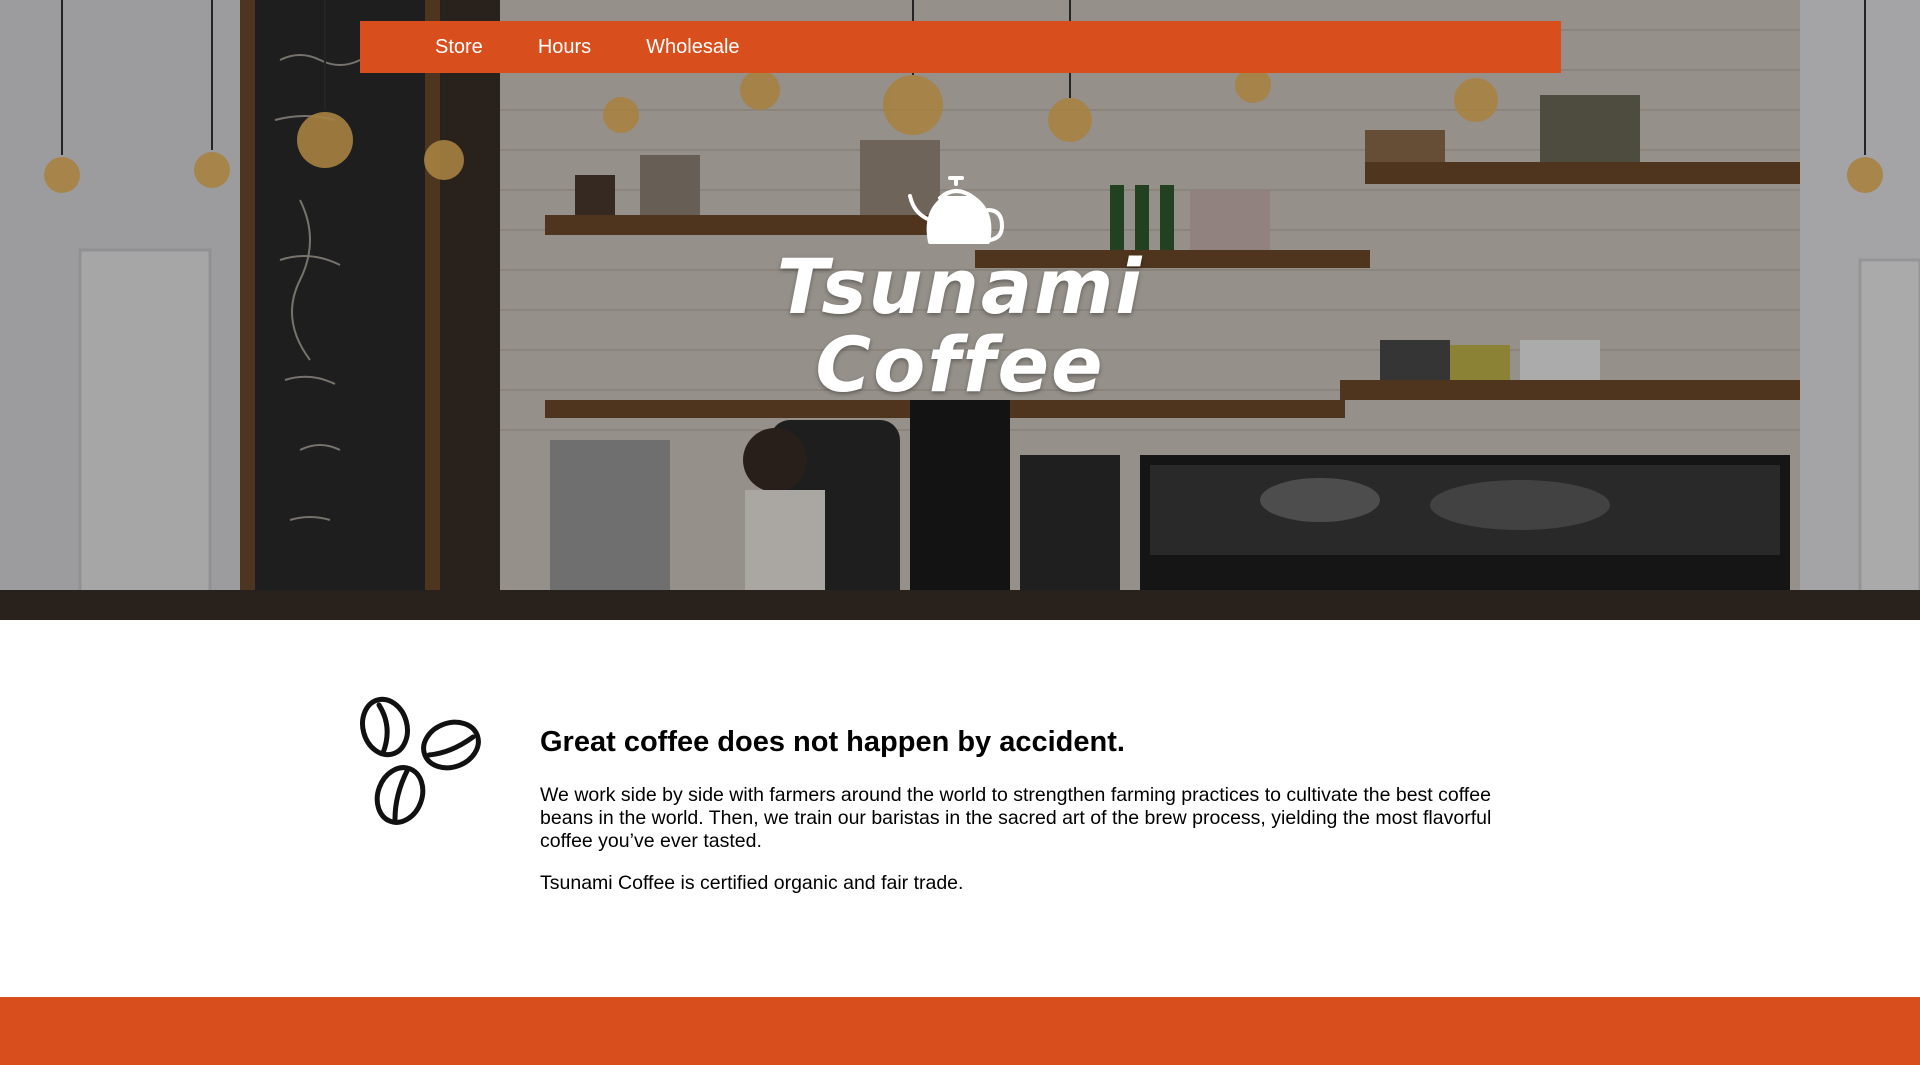 Image resolution: width=1920 pixels, height=1065 pixels. I want to click on nav-wholesale-link: Wholesale, so click(692, 47).